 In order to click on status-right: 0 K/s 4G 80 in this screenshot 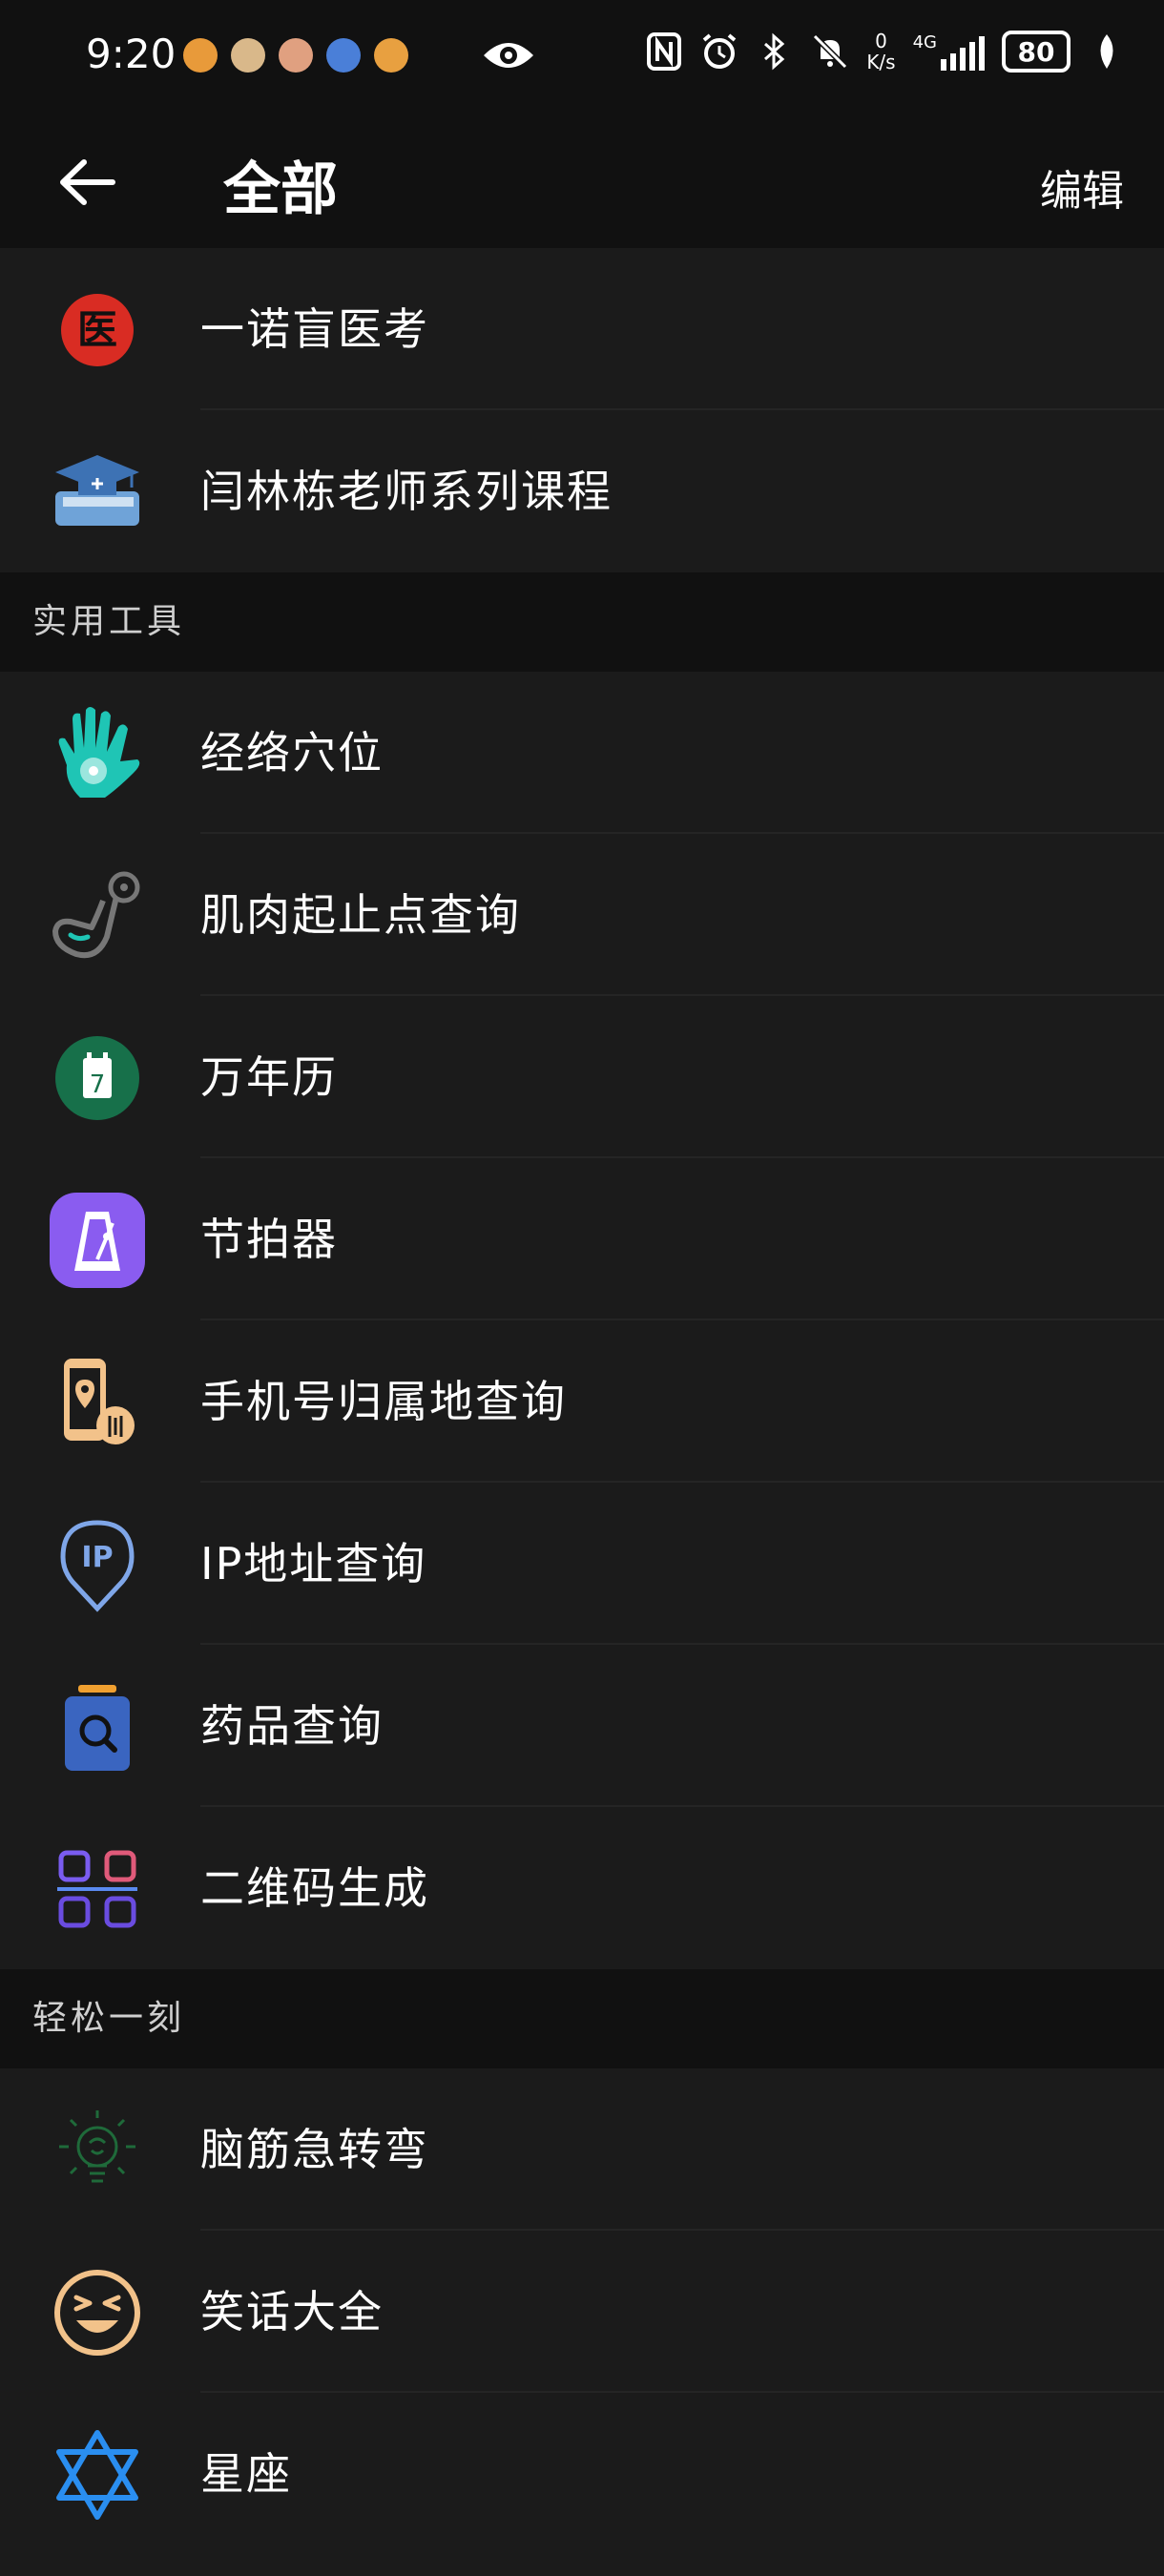, I will do `click(885, 52)`.